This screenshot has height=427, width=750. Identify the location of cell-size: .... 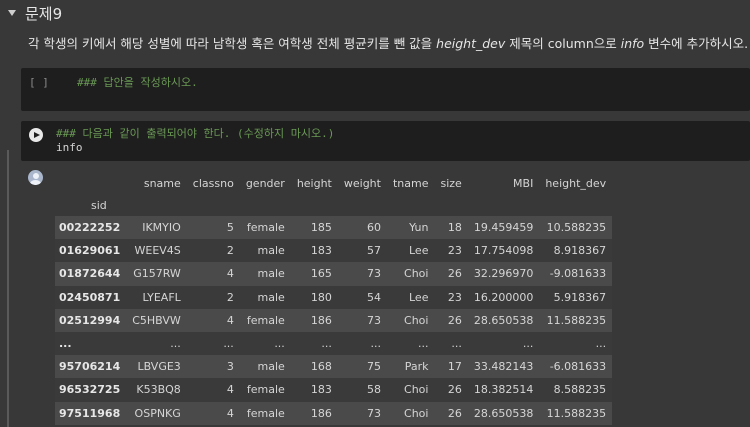
(456, 344).